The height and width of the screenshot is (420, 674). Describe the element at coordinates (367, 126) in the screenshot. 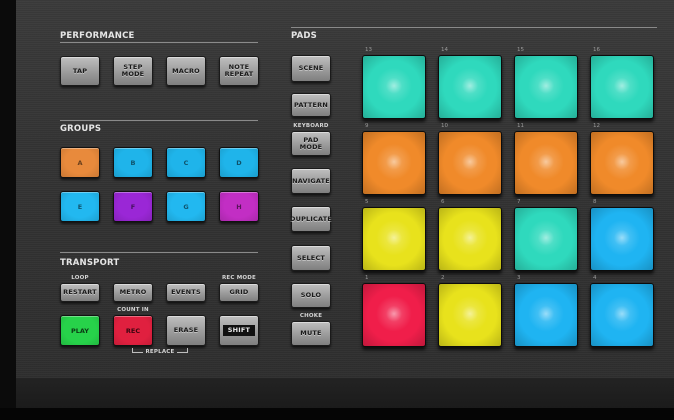

I see `pad-number: 9` at that location.